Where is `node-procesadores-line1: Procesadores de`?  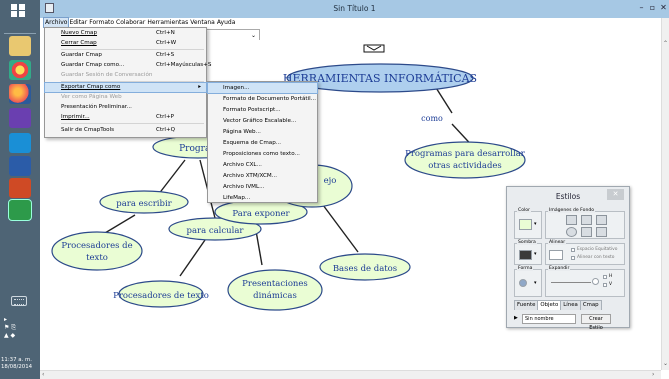
node-procesadores-line1: Procesadores de is located at coordinates (96, 246).